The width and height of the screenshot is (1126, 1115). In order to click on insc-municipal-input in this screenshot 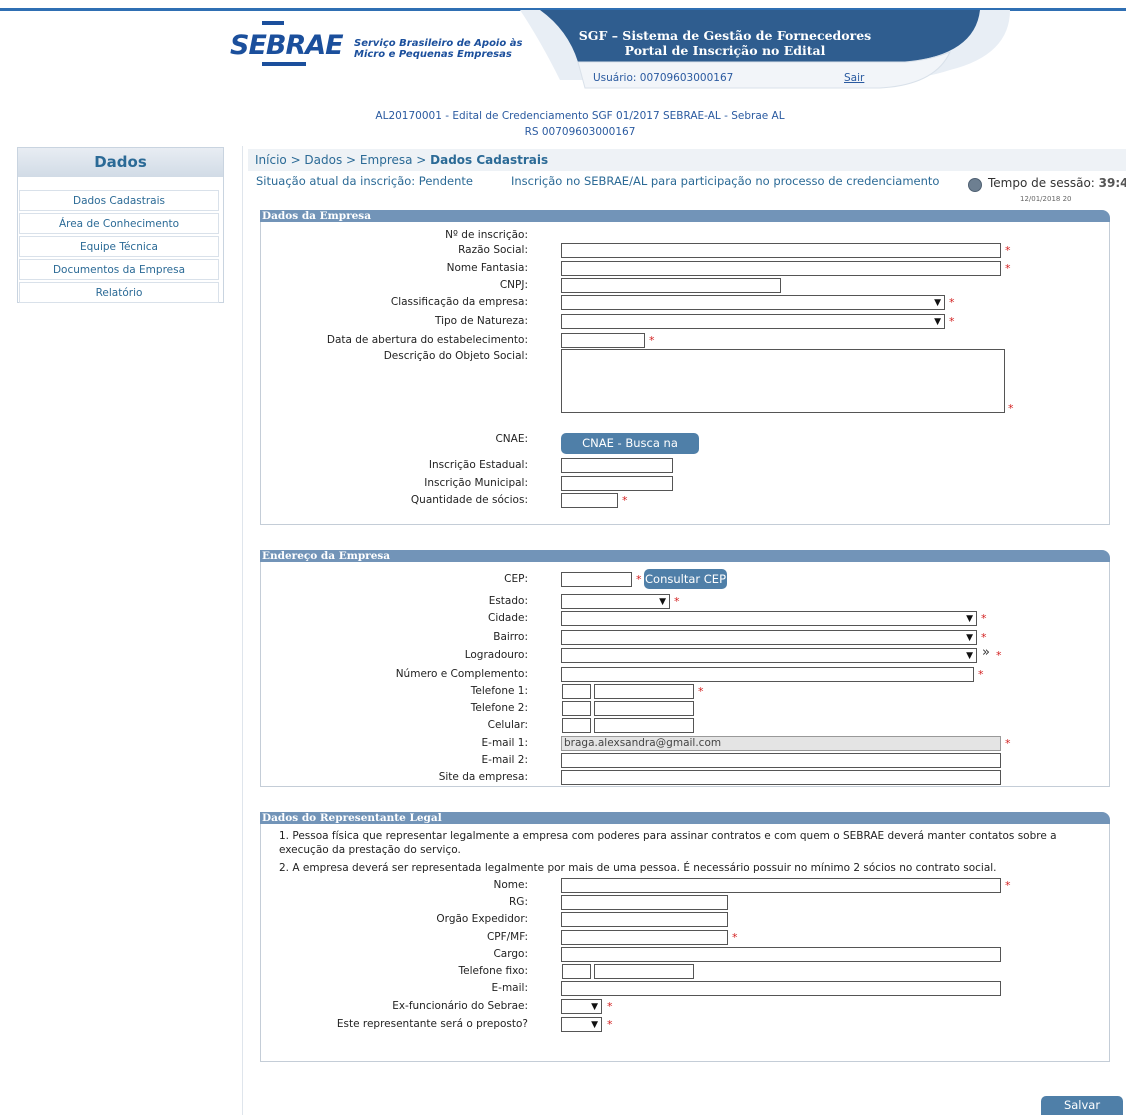, I will do `click(617, 483)`.